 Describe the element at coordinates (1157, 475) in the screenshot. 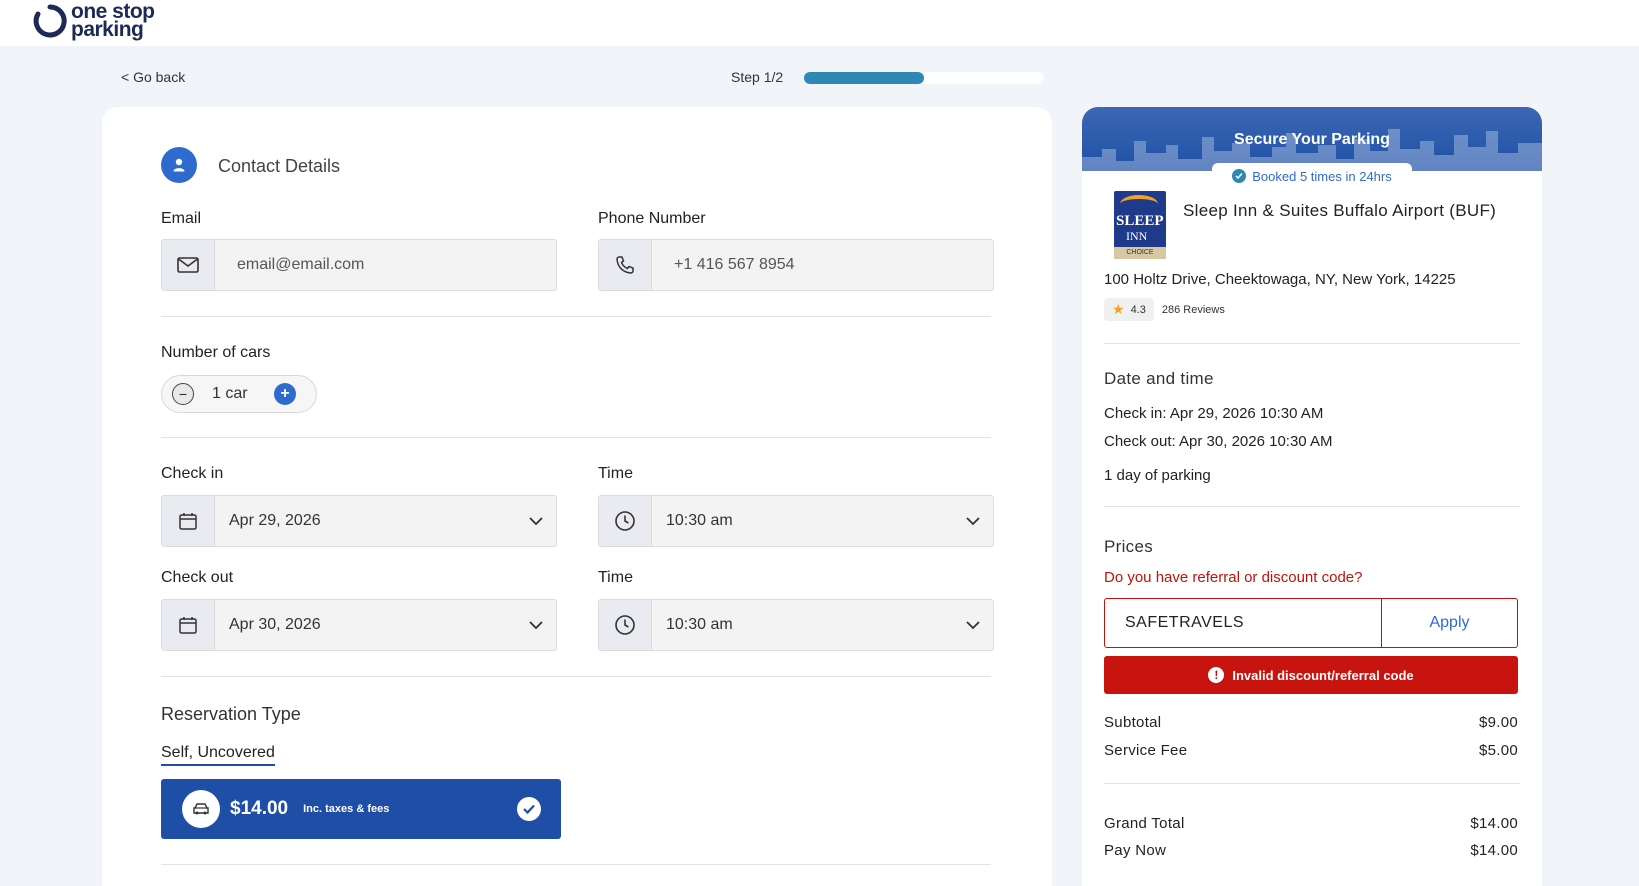

I see `summary-duration: 1 day of parking` at that location.